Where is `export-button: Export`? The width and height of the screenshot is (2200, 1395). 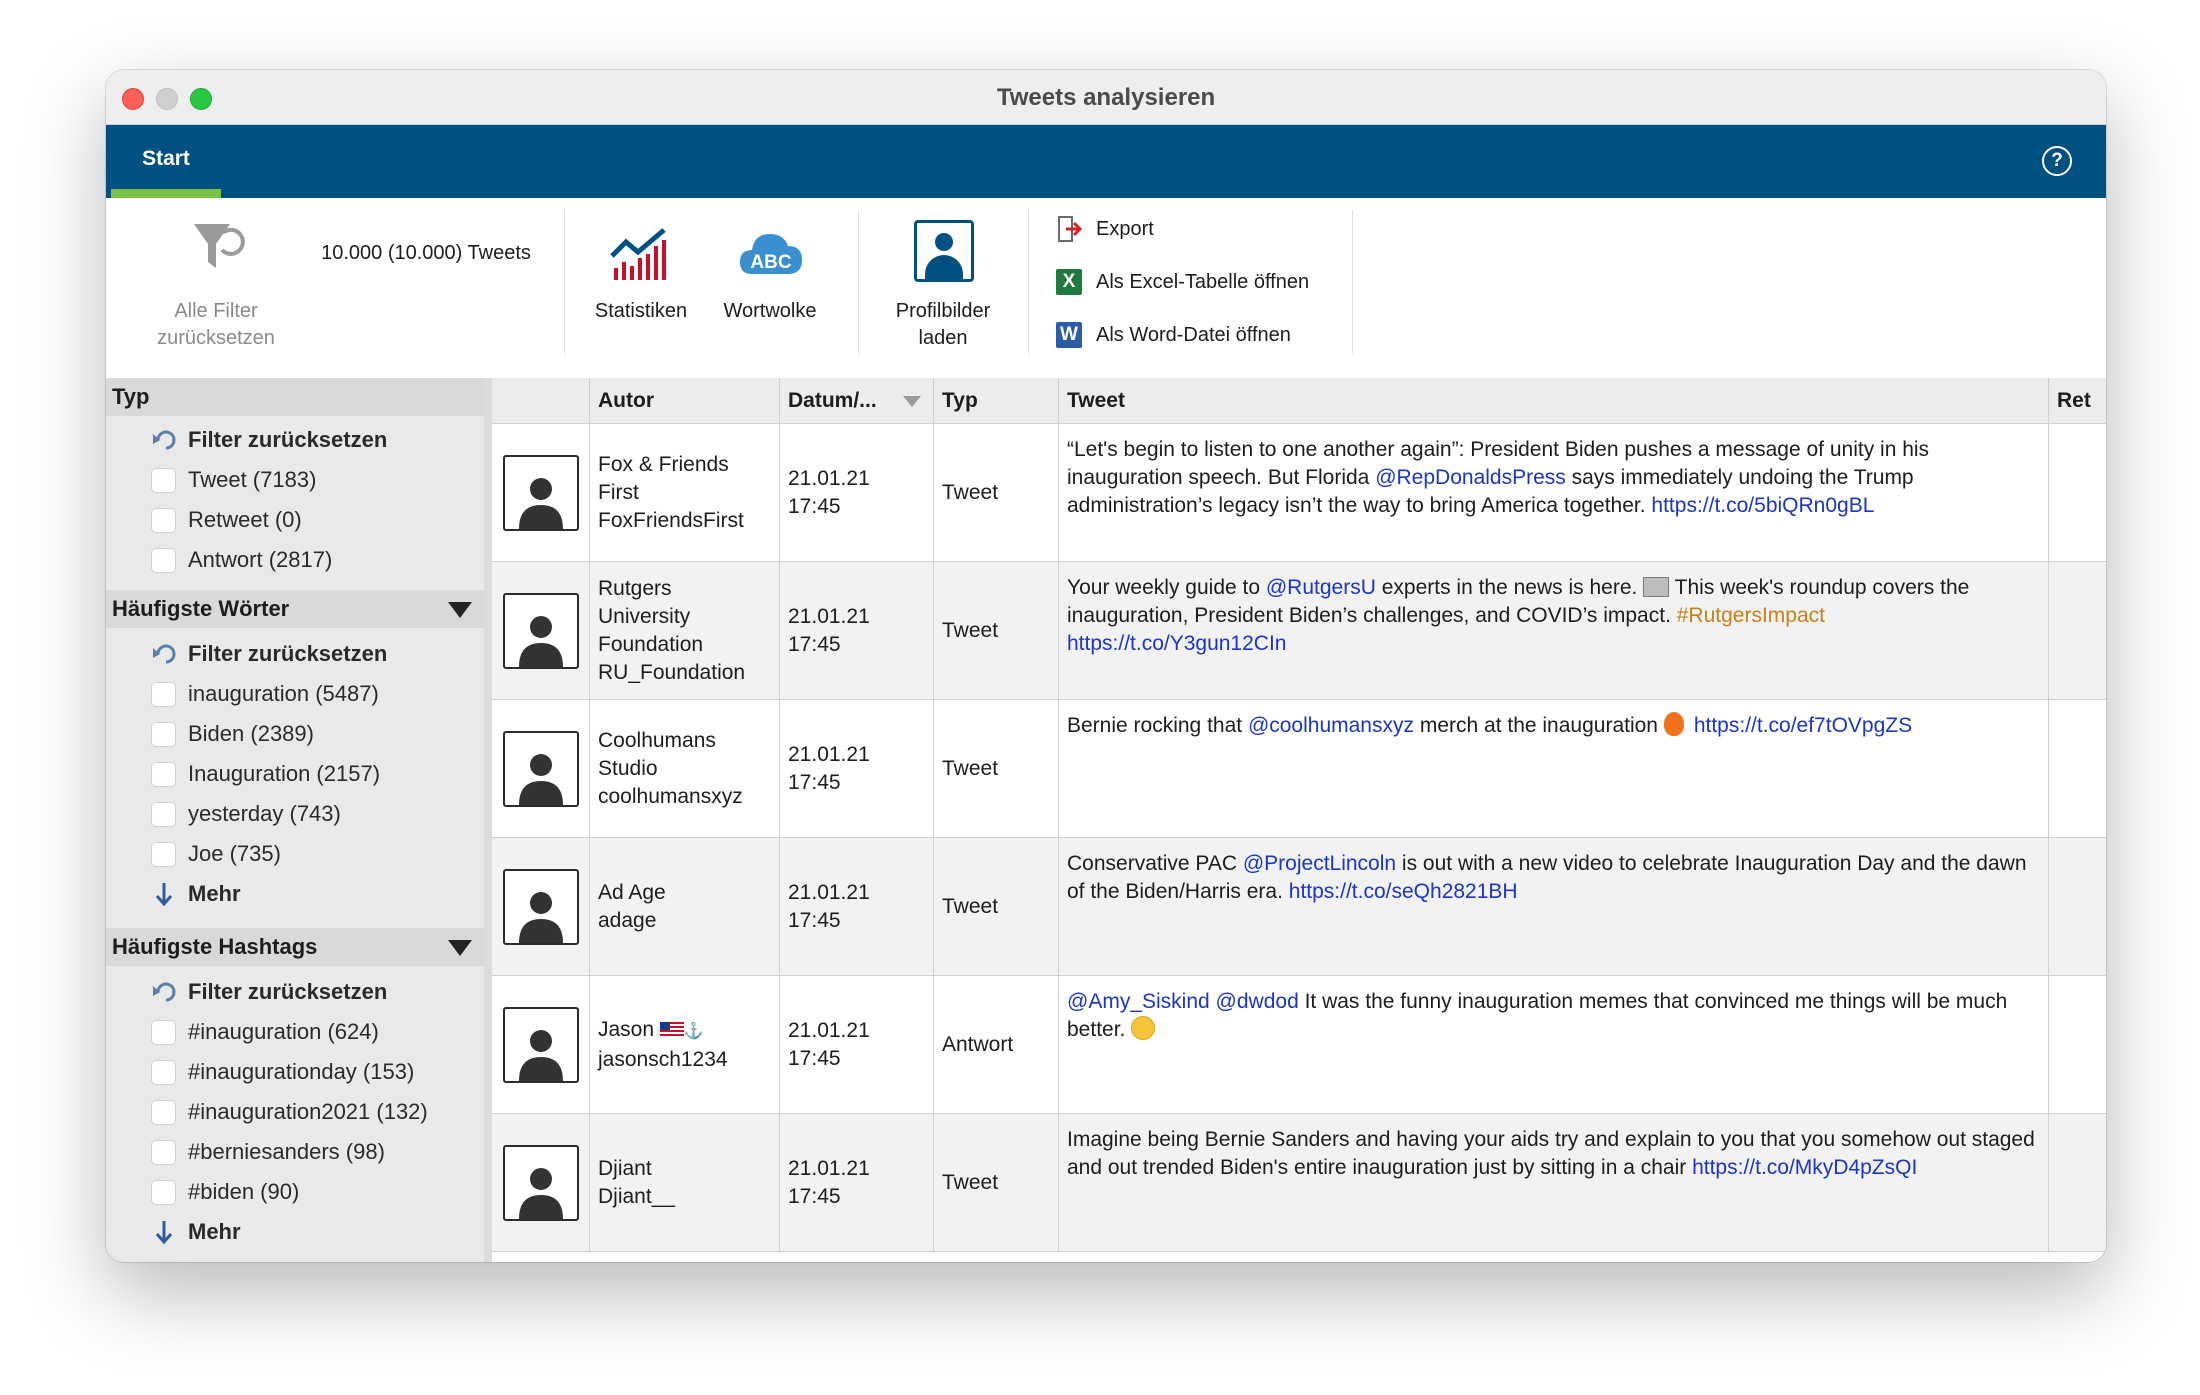
export-button: Export is located at coordinates (1104, 229).